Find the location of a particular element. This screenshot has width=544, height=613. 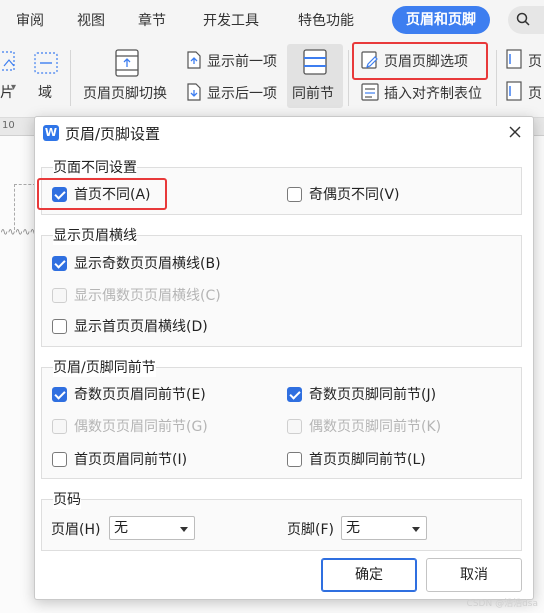

first-header-same-checkbox: 首页页眉同前节(I) is located at coordinates (119, 460).